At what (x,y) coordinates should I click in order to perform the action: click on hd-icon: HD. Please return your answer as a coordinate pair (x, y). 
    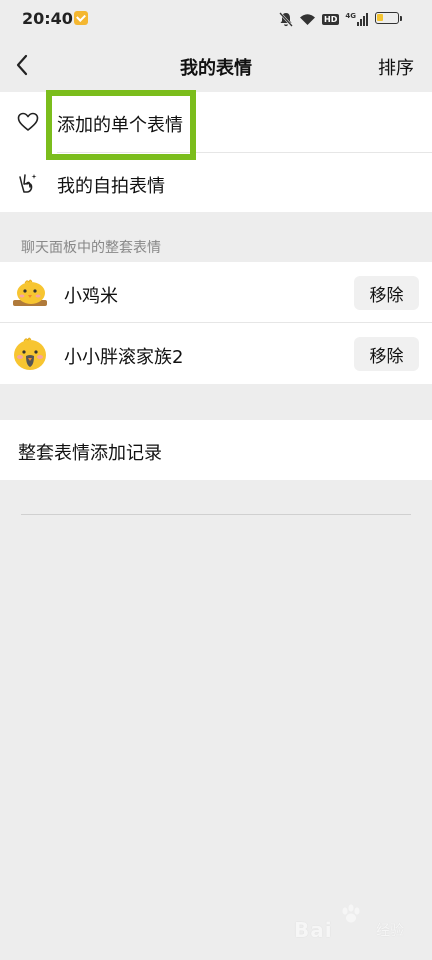
    Looking at the image, I should click on (331, 19).